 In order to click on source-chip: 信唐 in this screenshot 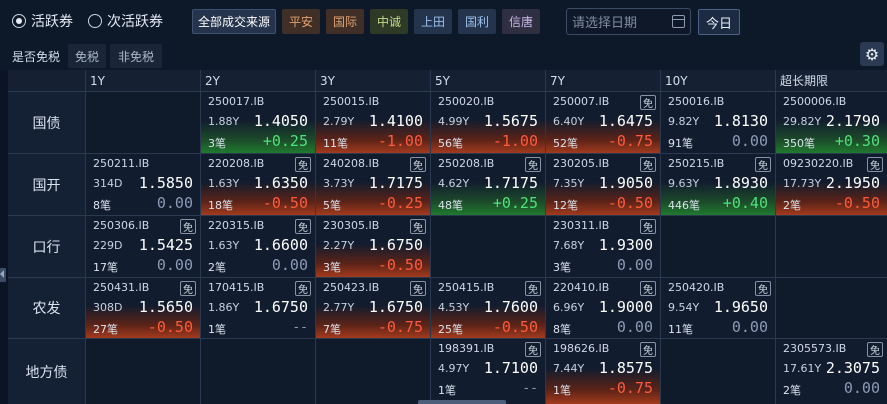, I will do `click(521, 21)`.